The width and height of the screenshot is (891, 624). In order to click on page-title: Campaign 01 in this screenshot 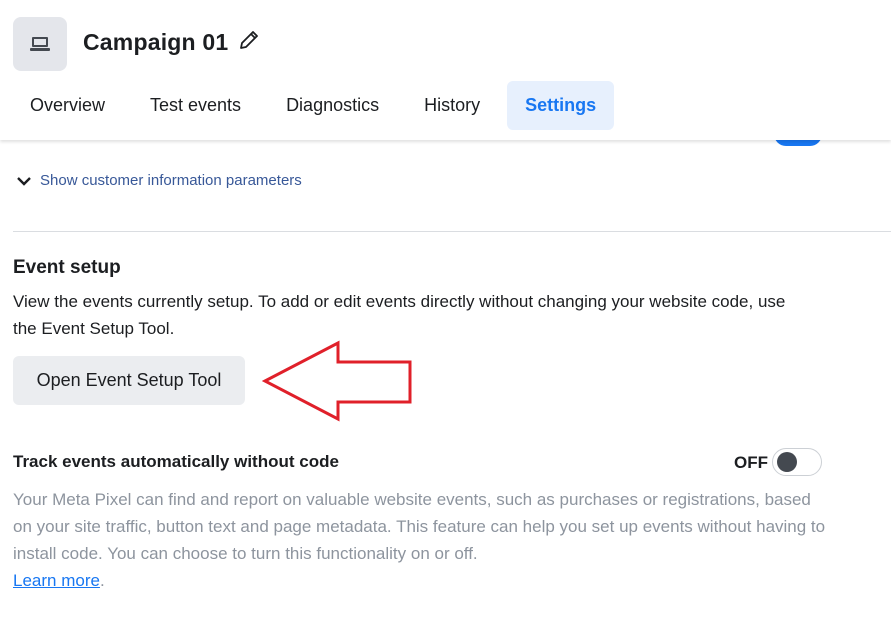, I will do `click(156, 42)`.